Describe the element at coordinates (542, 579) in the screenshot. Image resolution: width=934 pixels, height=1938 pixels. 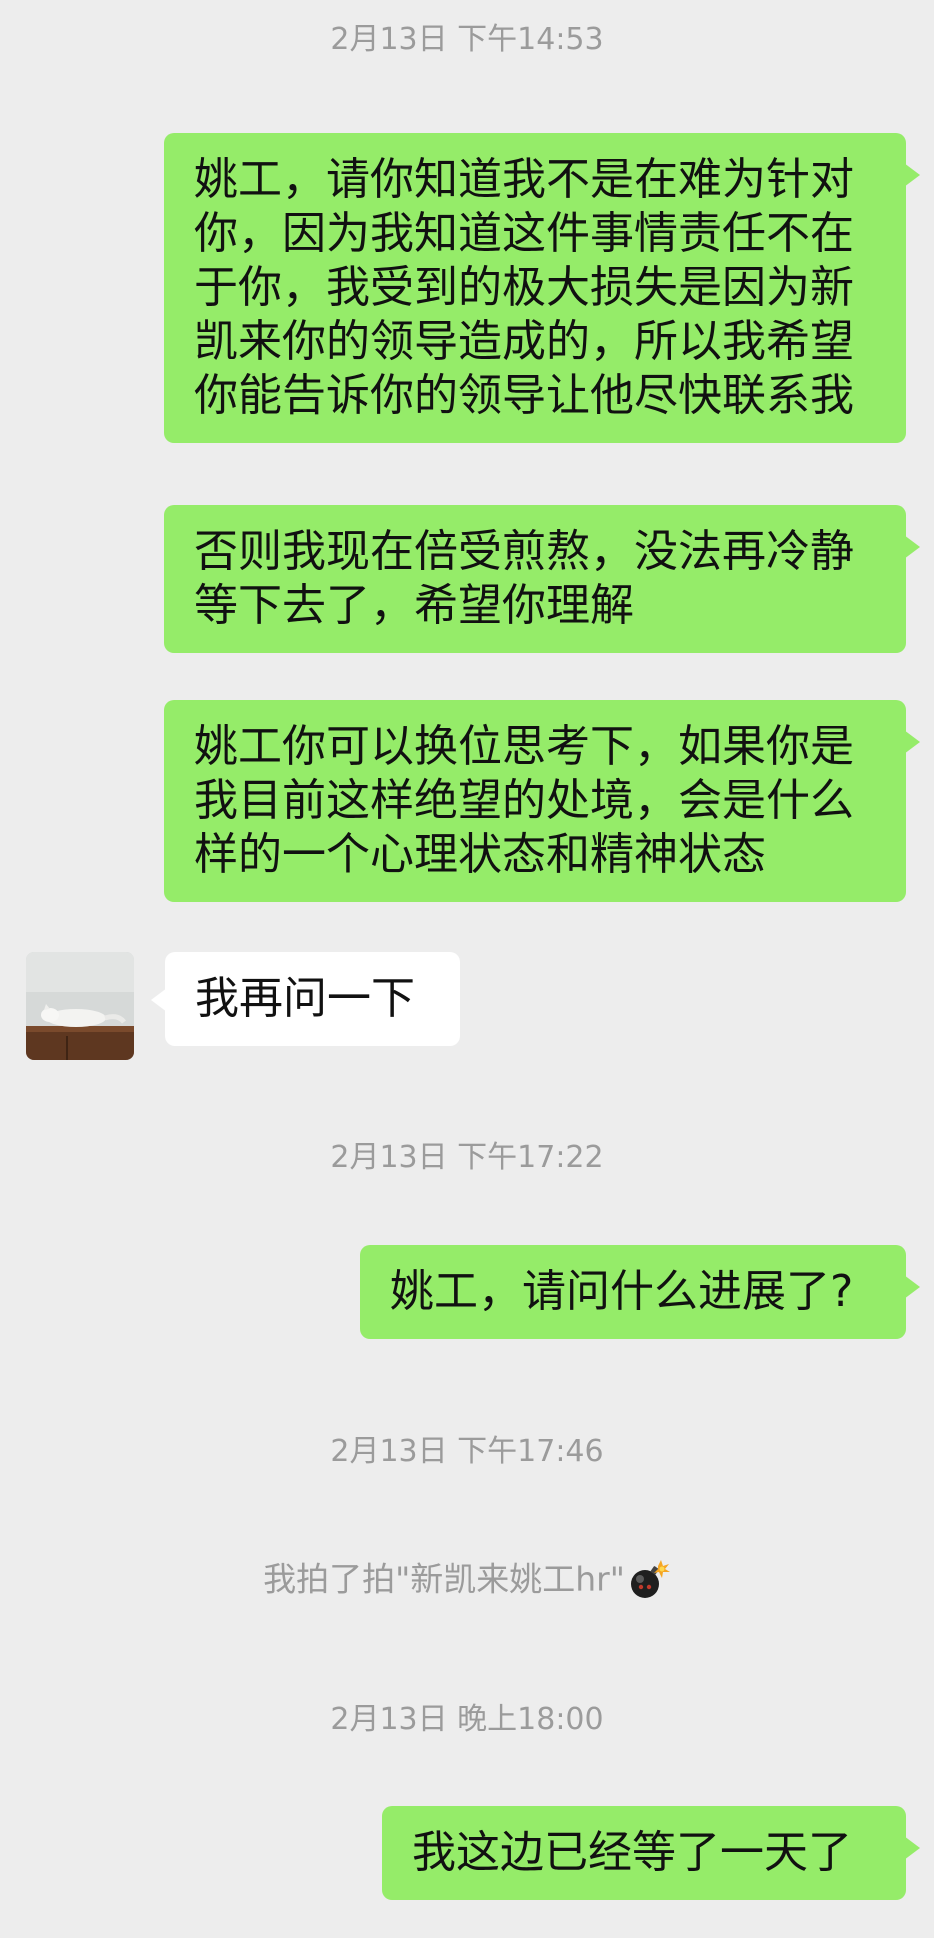
I see `message-bubble-sent: 否则我现在倍受煎熬，没法再冷静等下去了，希望你理解` at that location.